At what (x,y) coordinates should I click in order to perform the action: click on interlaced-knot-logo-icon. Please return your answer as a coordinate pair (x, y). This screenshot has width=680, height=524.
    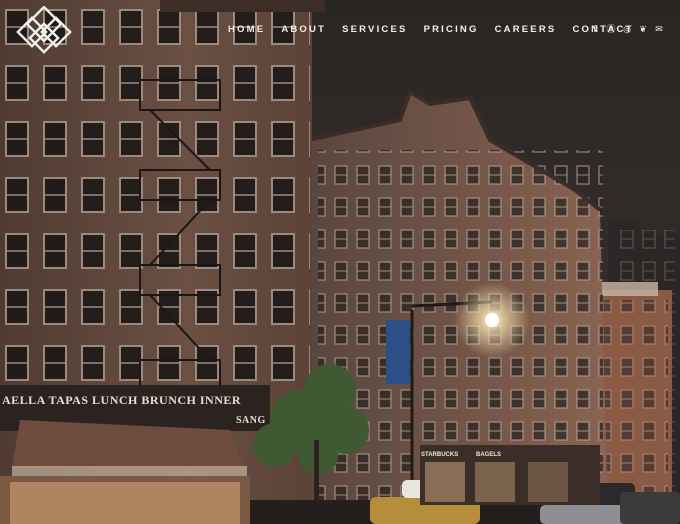
    Looking at the image, I should click on (44, 29).